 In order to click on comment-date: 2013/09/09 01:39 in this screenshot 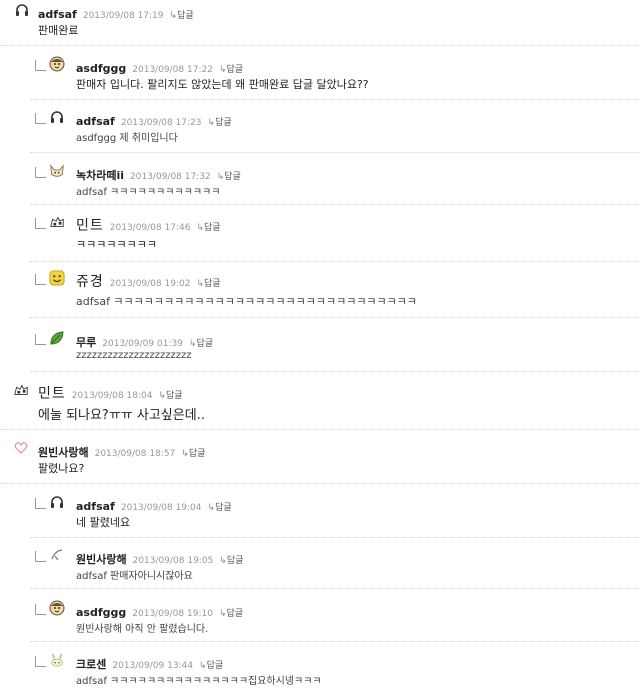, I will do `click(142, 344)`.